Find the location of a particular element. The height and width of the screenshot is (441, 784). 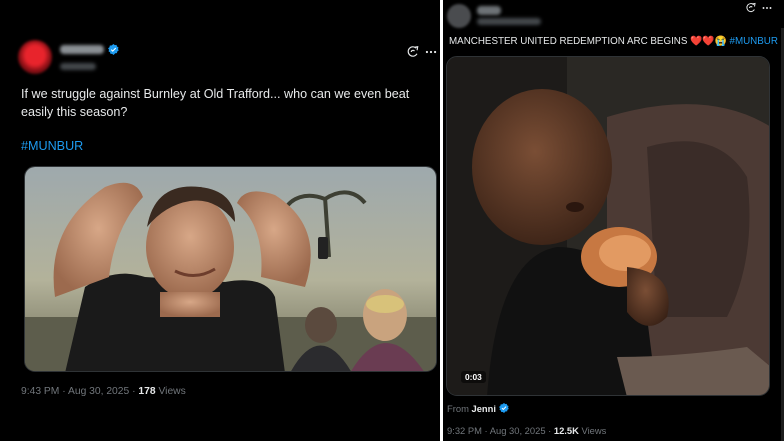

right-author-handle-blurred is located at coordinates (509, 21).